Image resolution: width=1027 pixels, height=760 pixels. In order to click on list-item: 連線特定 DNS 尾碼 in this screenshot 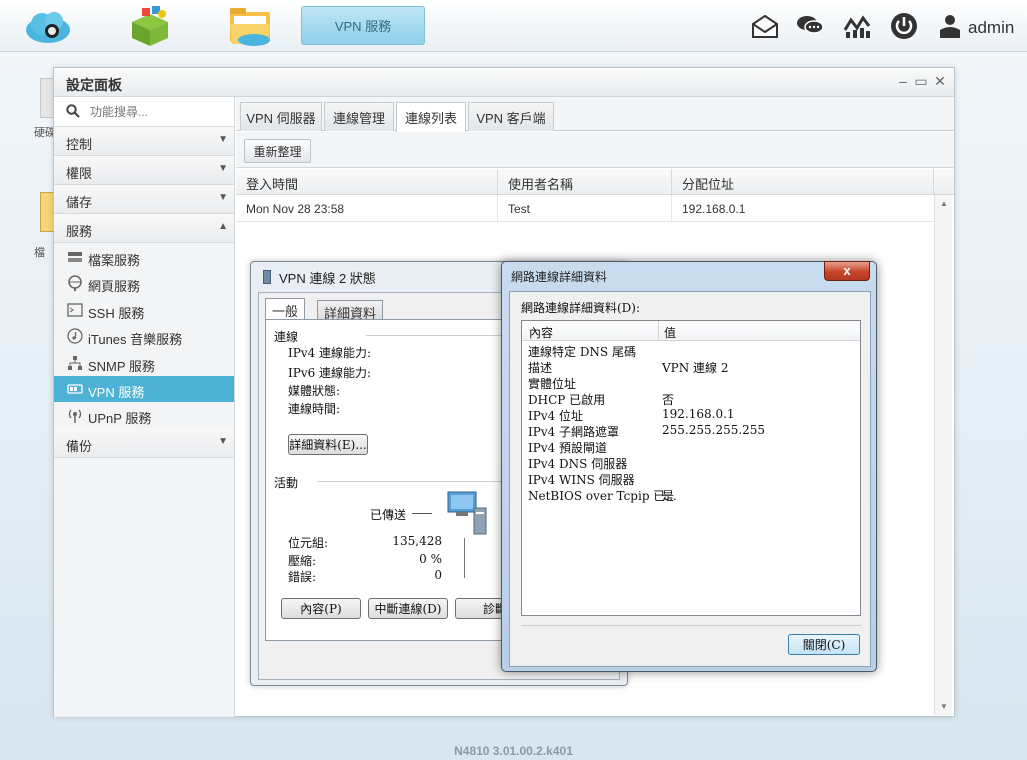, I will do `click(691, 350)`.